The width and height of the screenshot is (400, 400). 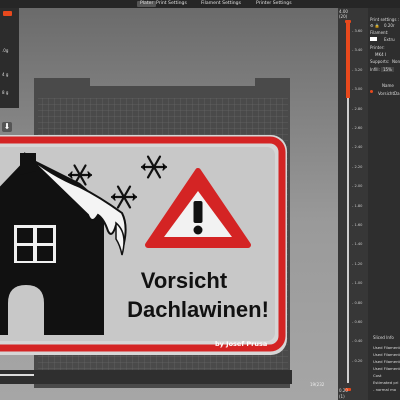 What do you see at coordinates (388, 85) in the screenshot?
I see `object-list-header: Name` at bounding box center [388, 85].